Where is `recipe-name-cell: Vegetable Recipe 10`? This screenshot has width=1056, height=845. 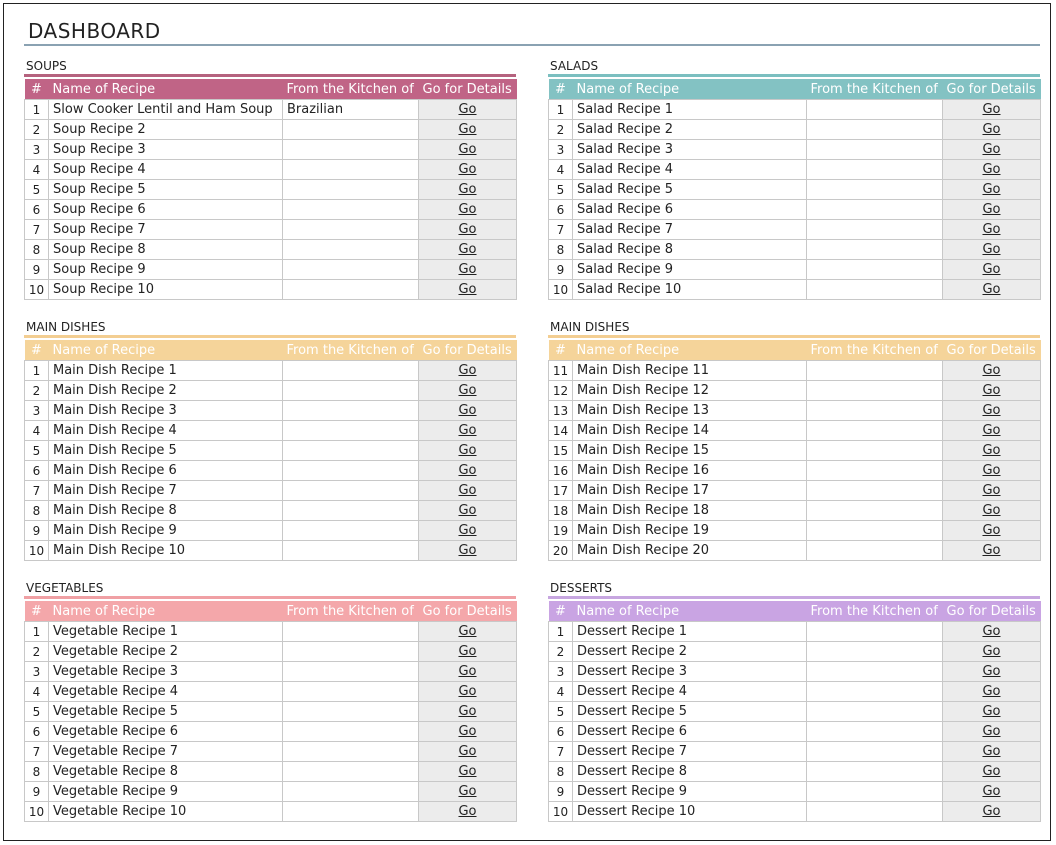 recipe-name-cell: Vegetable Recipe 10 is located at coordinates (165, 811).